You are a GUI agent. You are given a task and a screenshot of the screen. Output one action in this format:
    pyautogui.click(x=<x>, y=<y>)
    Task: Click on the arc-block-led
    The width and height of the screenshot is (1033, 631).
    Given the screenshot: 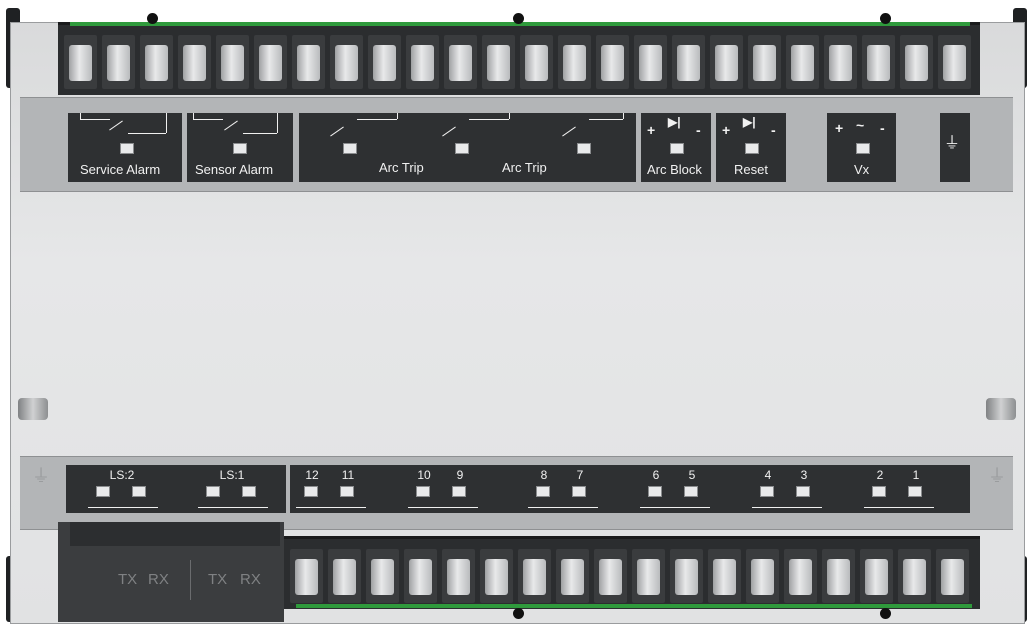 What is the action you would take?
    pyautogui.click(x=677, y=148)
    